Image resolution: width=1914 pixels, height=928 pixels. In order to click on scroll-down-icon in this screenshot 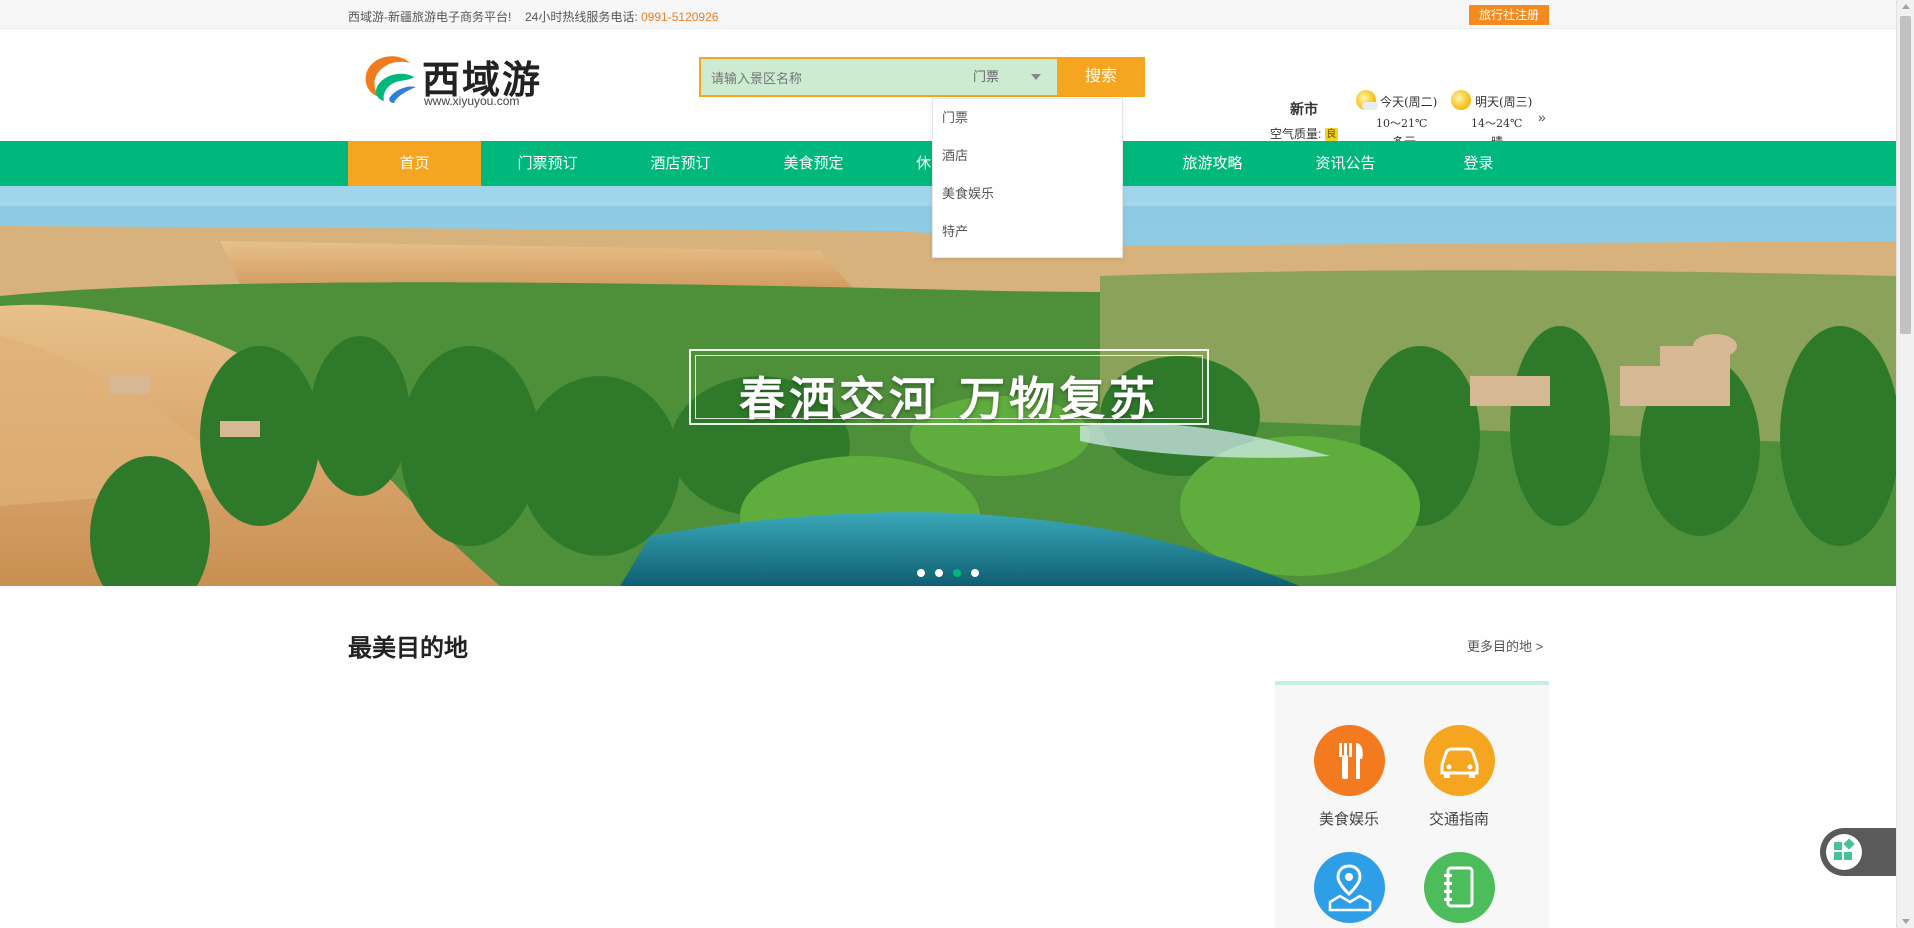, I will do `click(1906, 921)`.